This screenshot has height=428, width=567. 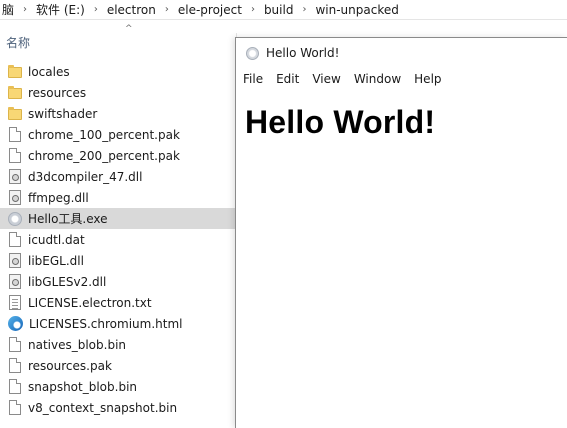 I want to click on file-name: d3dcompiler_47.dll, so click(x=85, y=176).